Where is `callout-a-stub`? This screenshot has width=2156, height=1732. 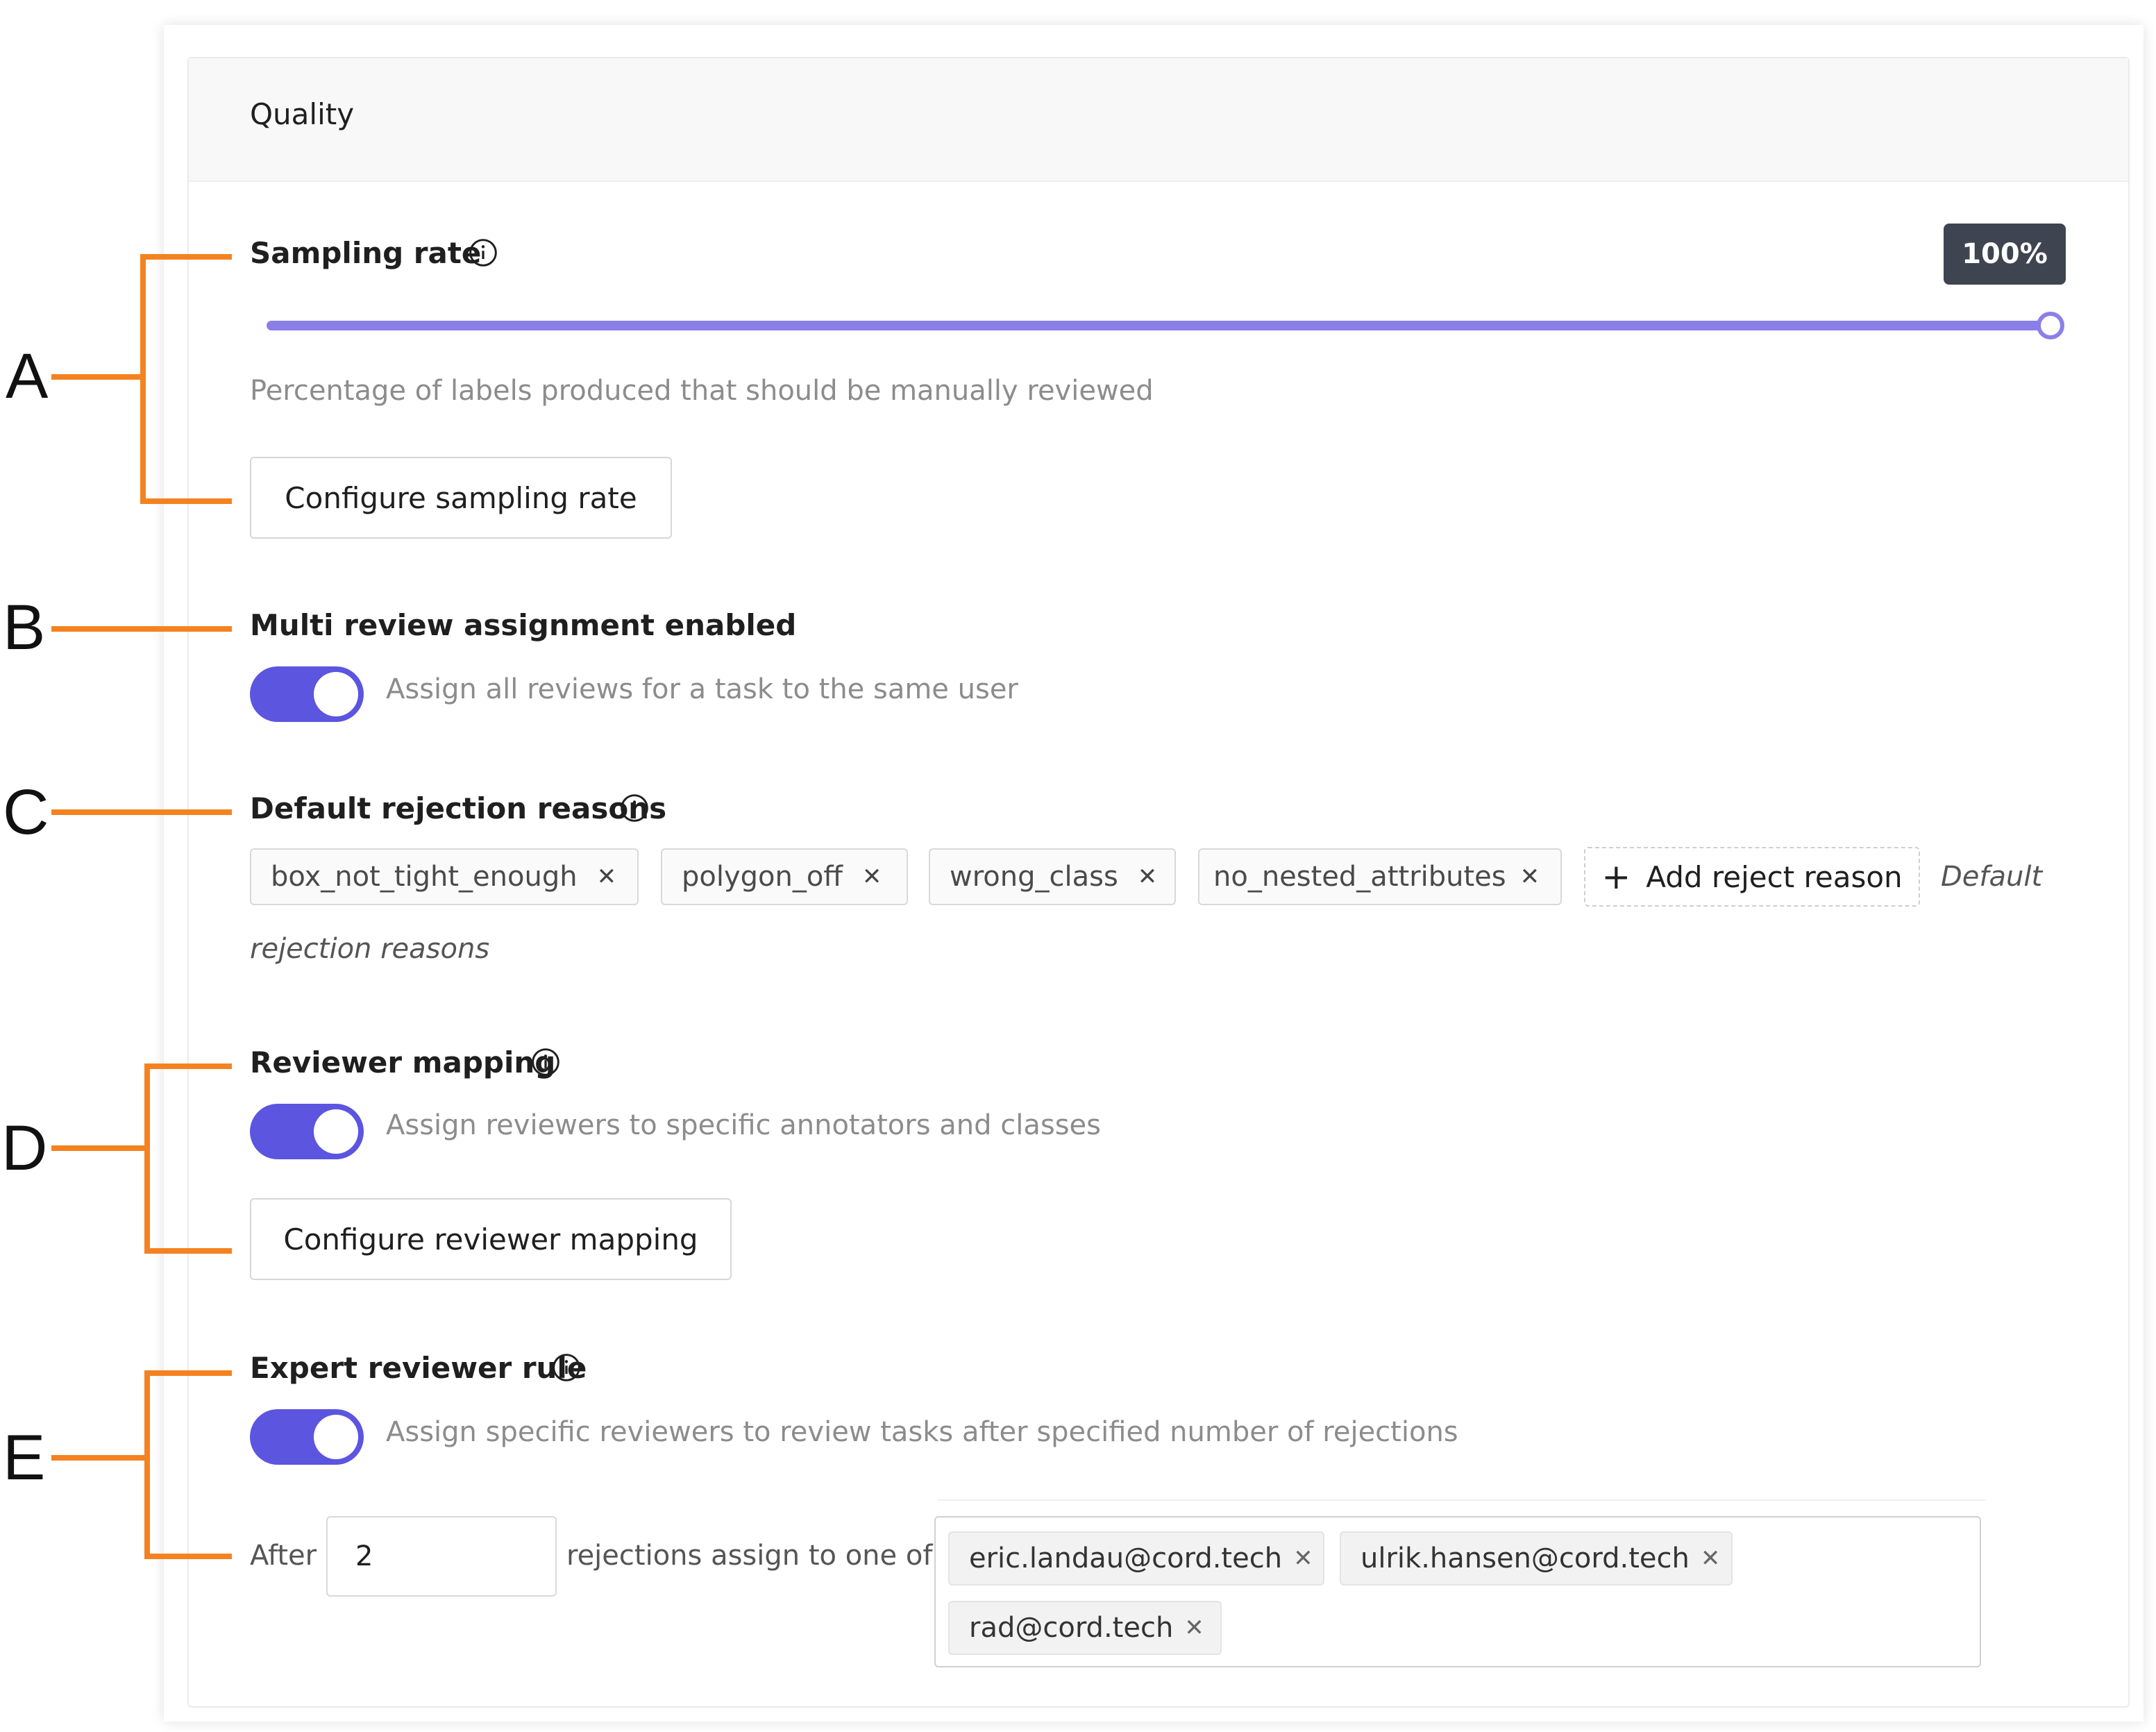
callout-a-stub is located at coordinates (97, 377).